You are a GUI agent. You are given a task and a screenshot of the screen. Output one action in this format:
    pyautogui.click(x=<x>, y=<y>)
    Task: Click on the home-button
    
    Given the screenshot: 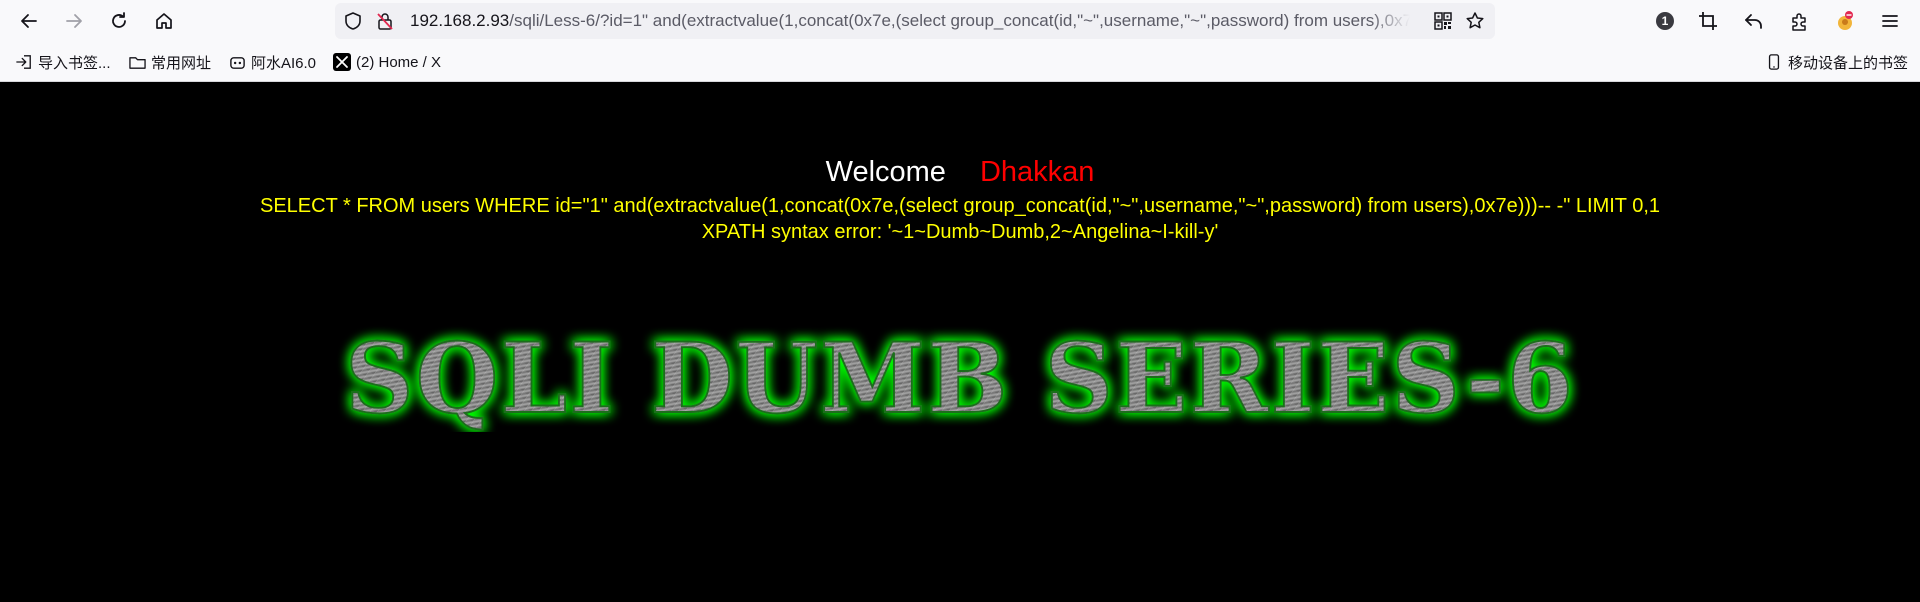 What is the action you would take?
    pyautogui.click(x=164, y=21)
    